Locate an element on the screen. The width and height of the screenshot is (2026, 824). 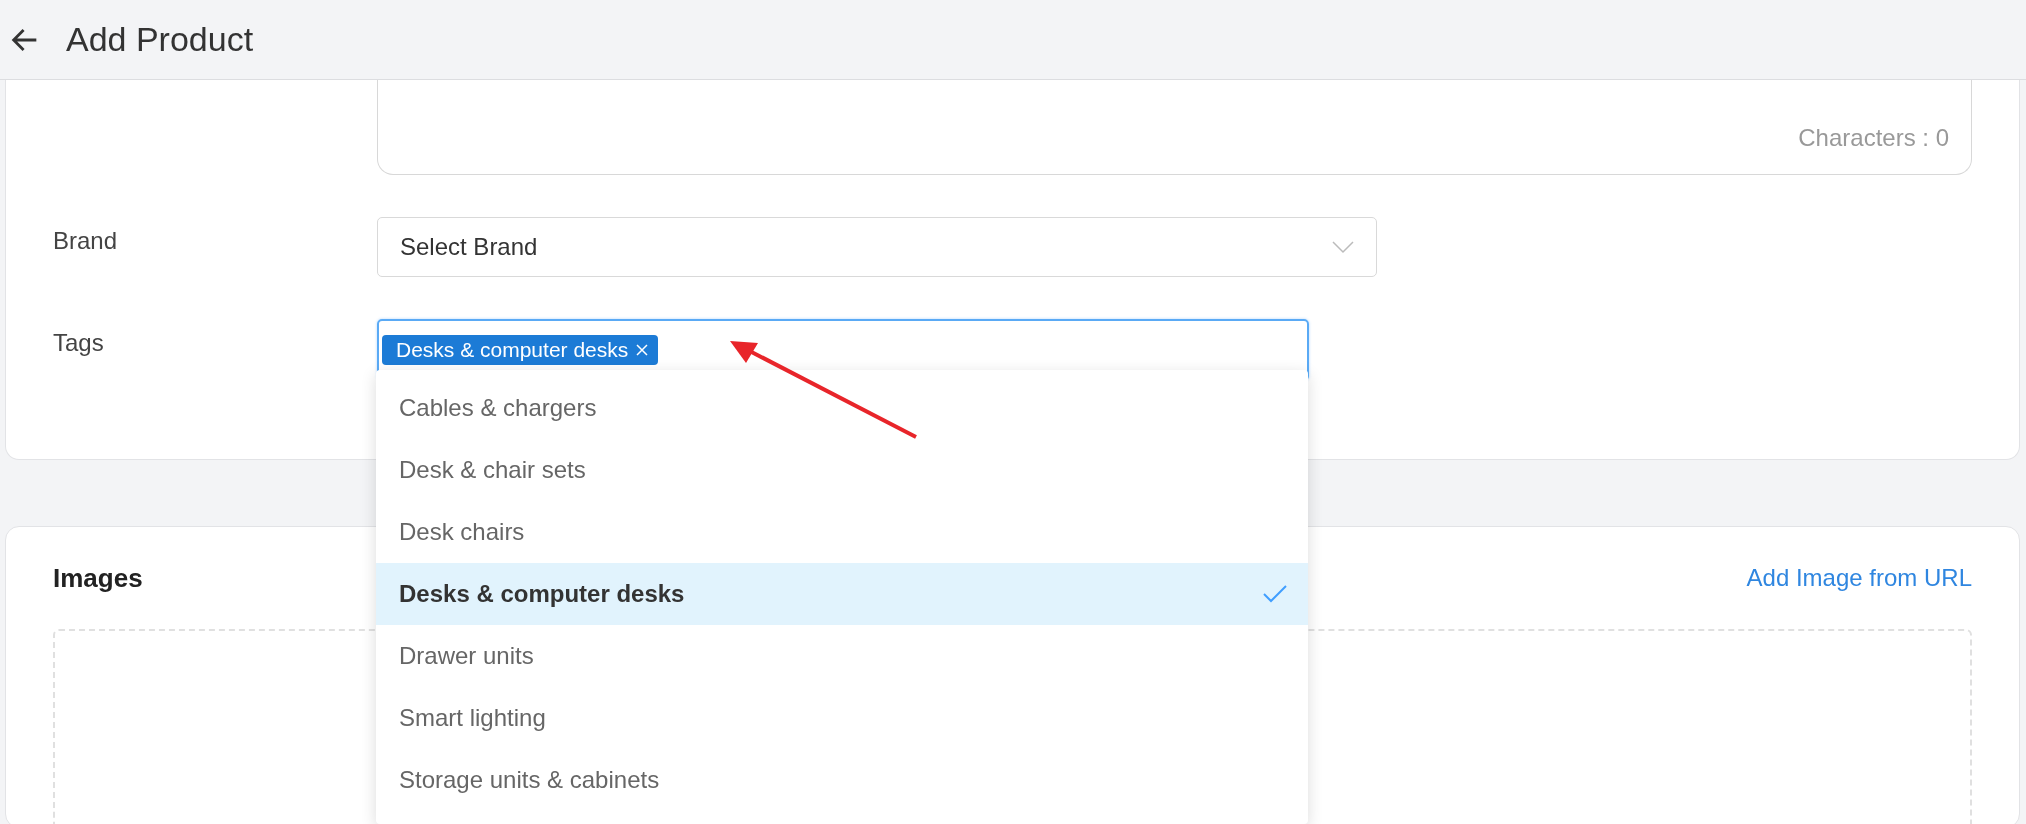
character-counter: Characters : 0 is located at coordinates (1873, 138).